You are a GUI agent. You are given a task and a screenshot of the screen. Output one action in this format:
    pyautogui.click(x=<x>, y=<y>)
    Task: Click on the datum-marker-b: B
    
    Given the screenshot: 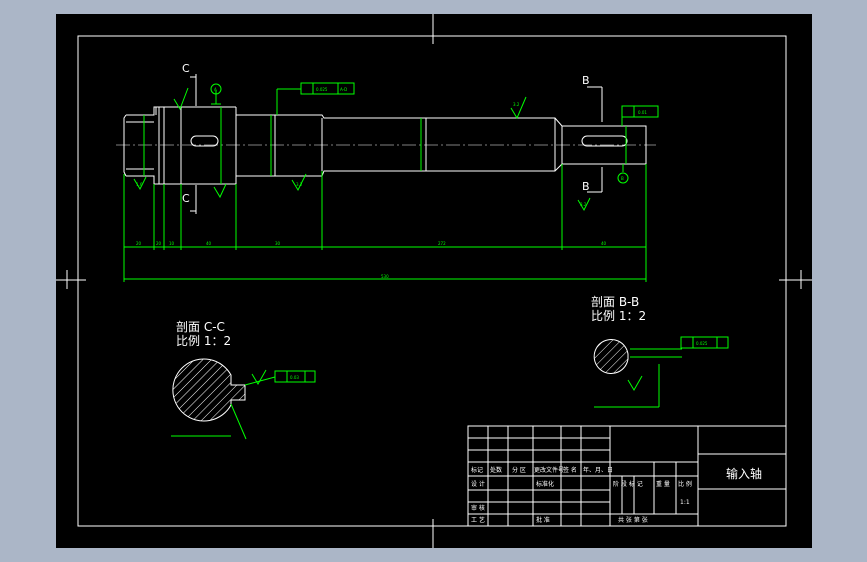 What is the action you would take?
    pyautogui.click(x=623, y=174)
    